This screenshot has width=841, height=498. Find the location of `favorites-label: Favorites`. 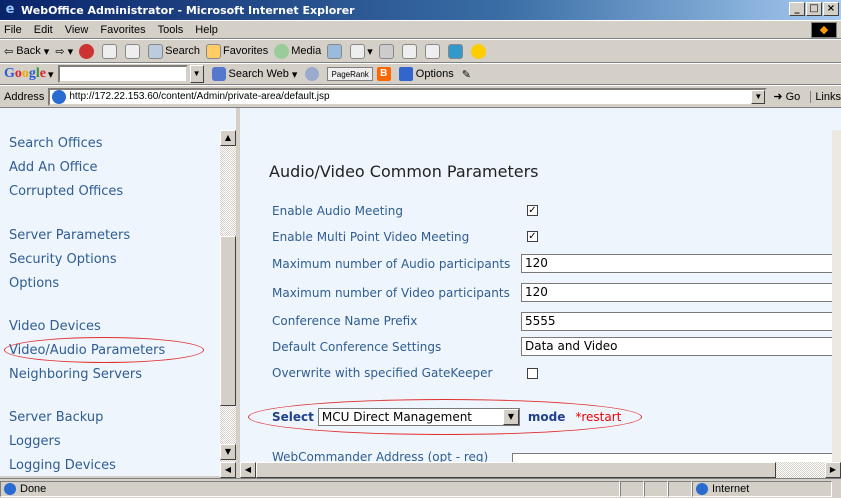

favorites-label: Favorites is located at coordinates (245, 51).